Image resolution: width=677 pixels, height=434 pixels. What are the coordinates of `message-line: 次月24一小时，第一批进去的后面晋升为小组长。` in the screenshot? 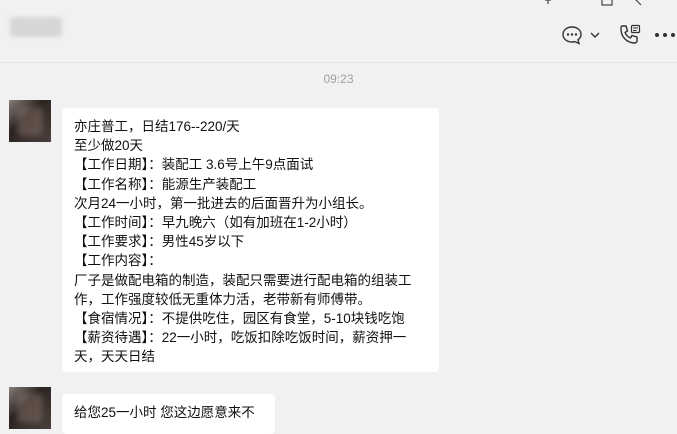 It's located at (223, 203).